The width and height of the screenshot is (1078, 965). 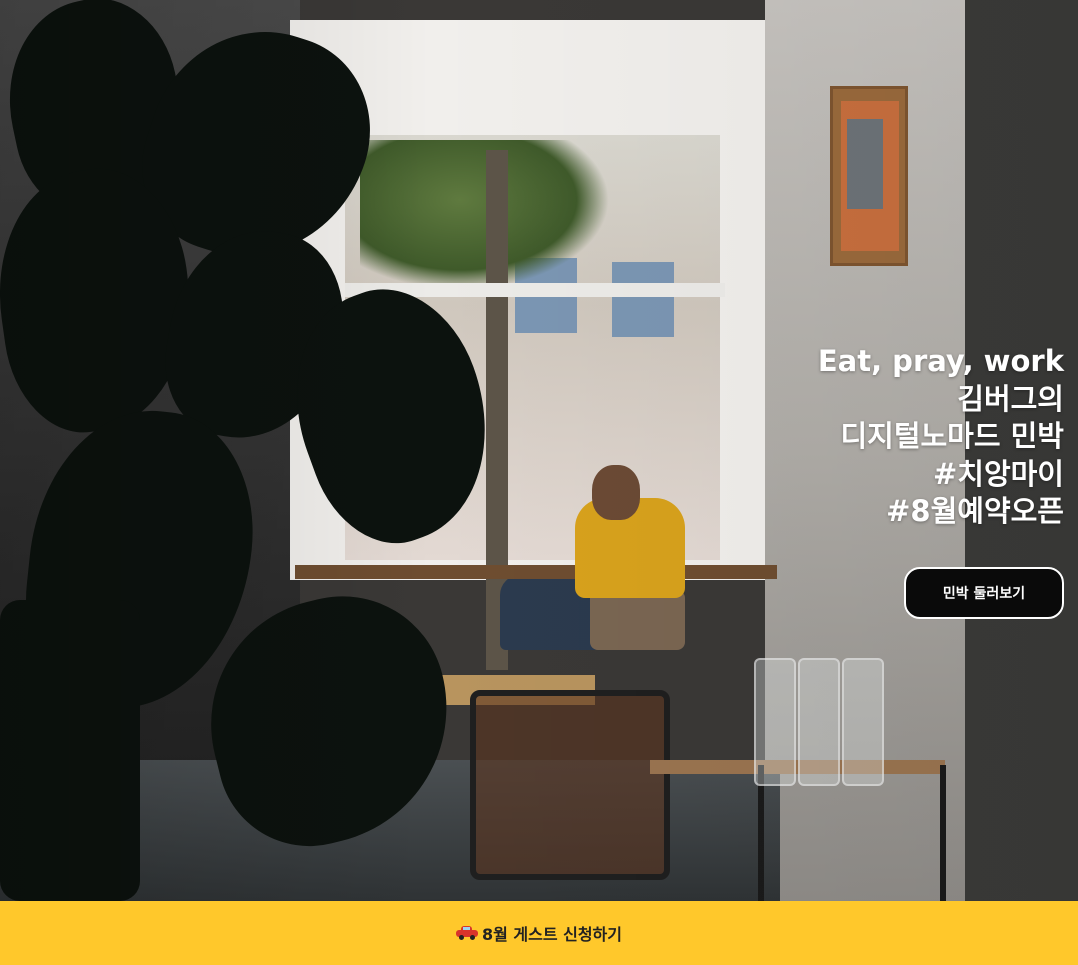 I want to click on banner-content: 8월 게스트 신청하기, so click(x=539, y=933).